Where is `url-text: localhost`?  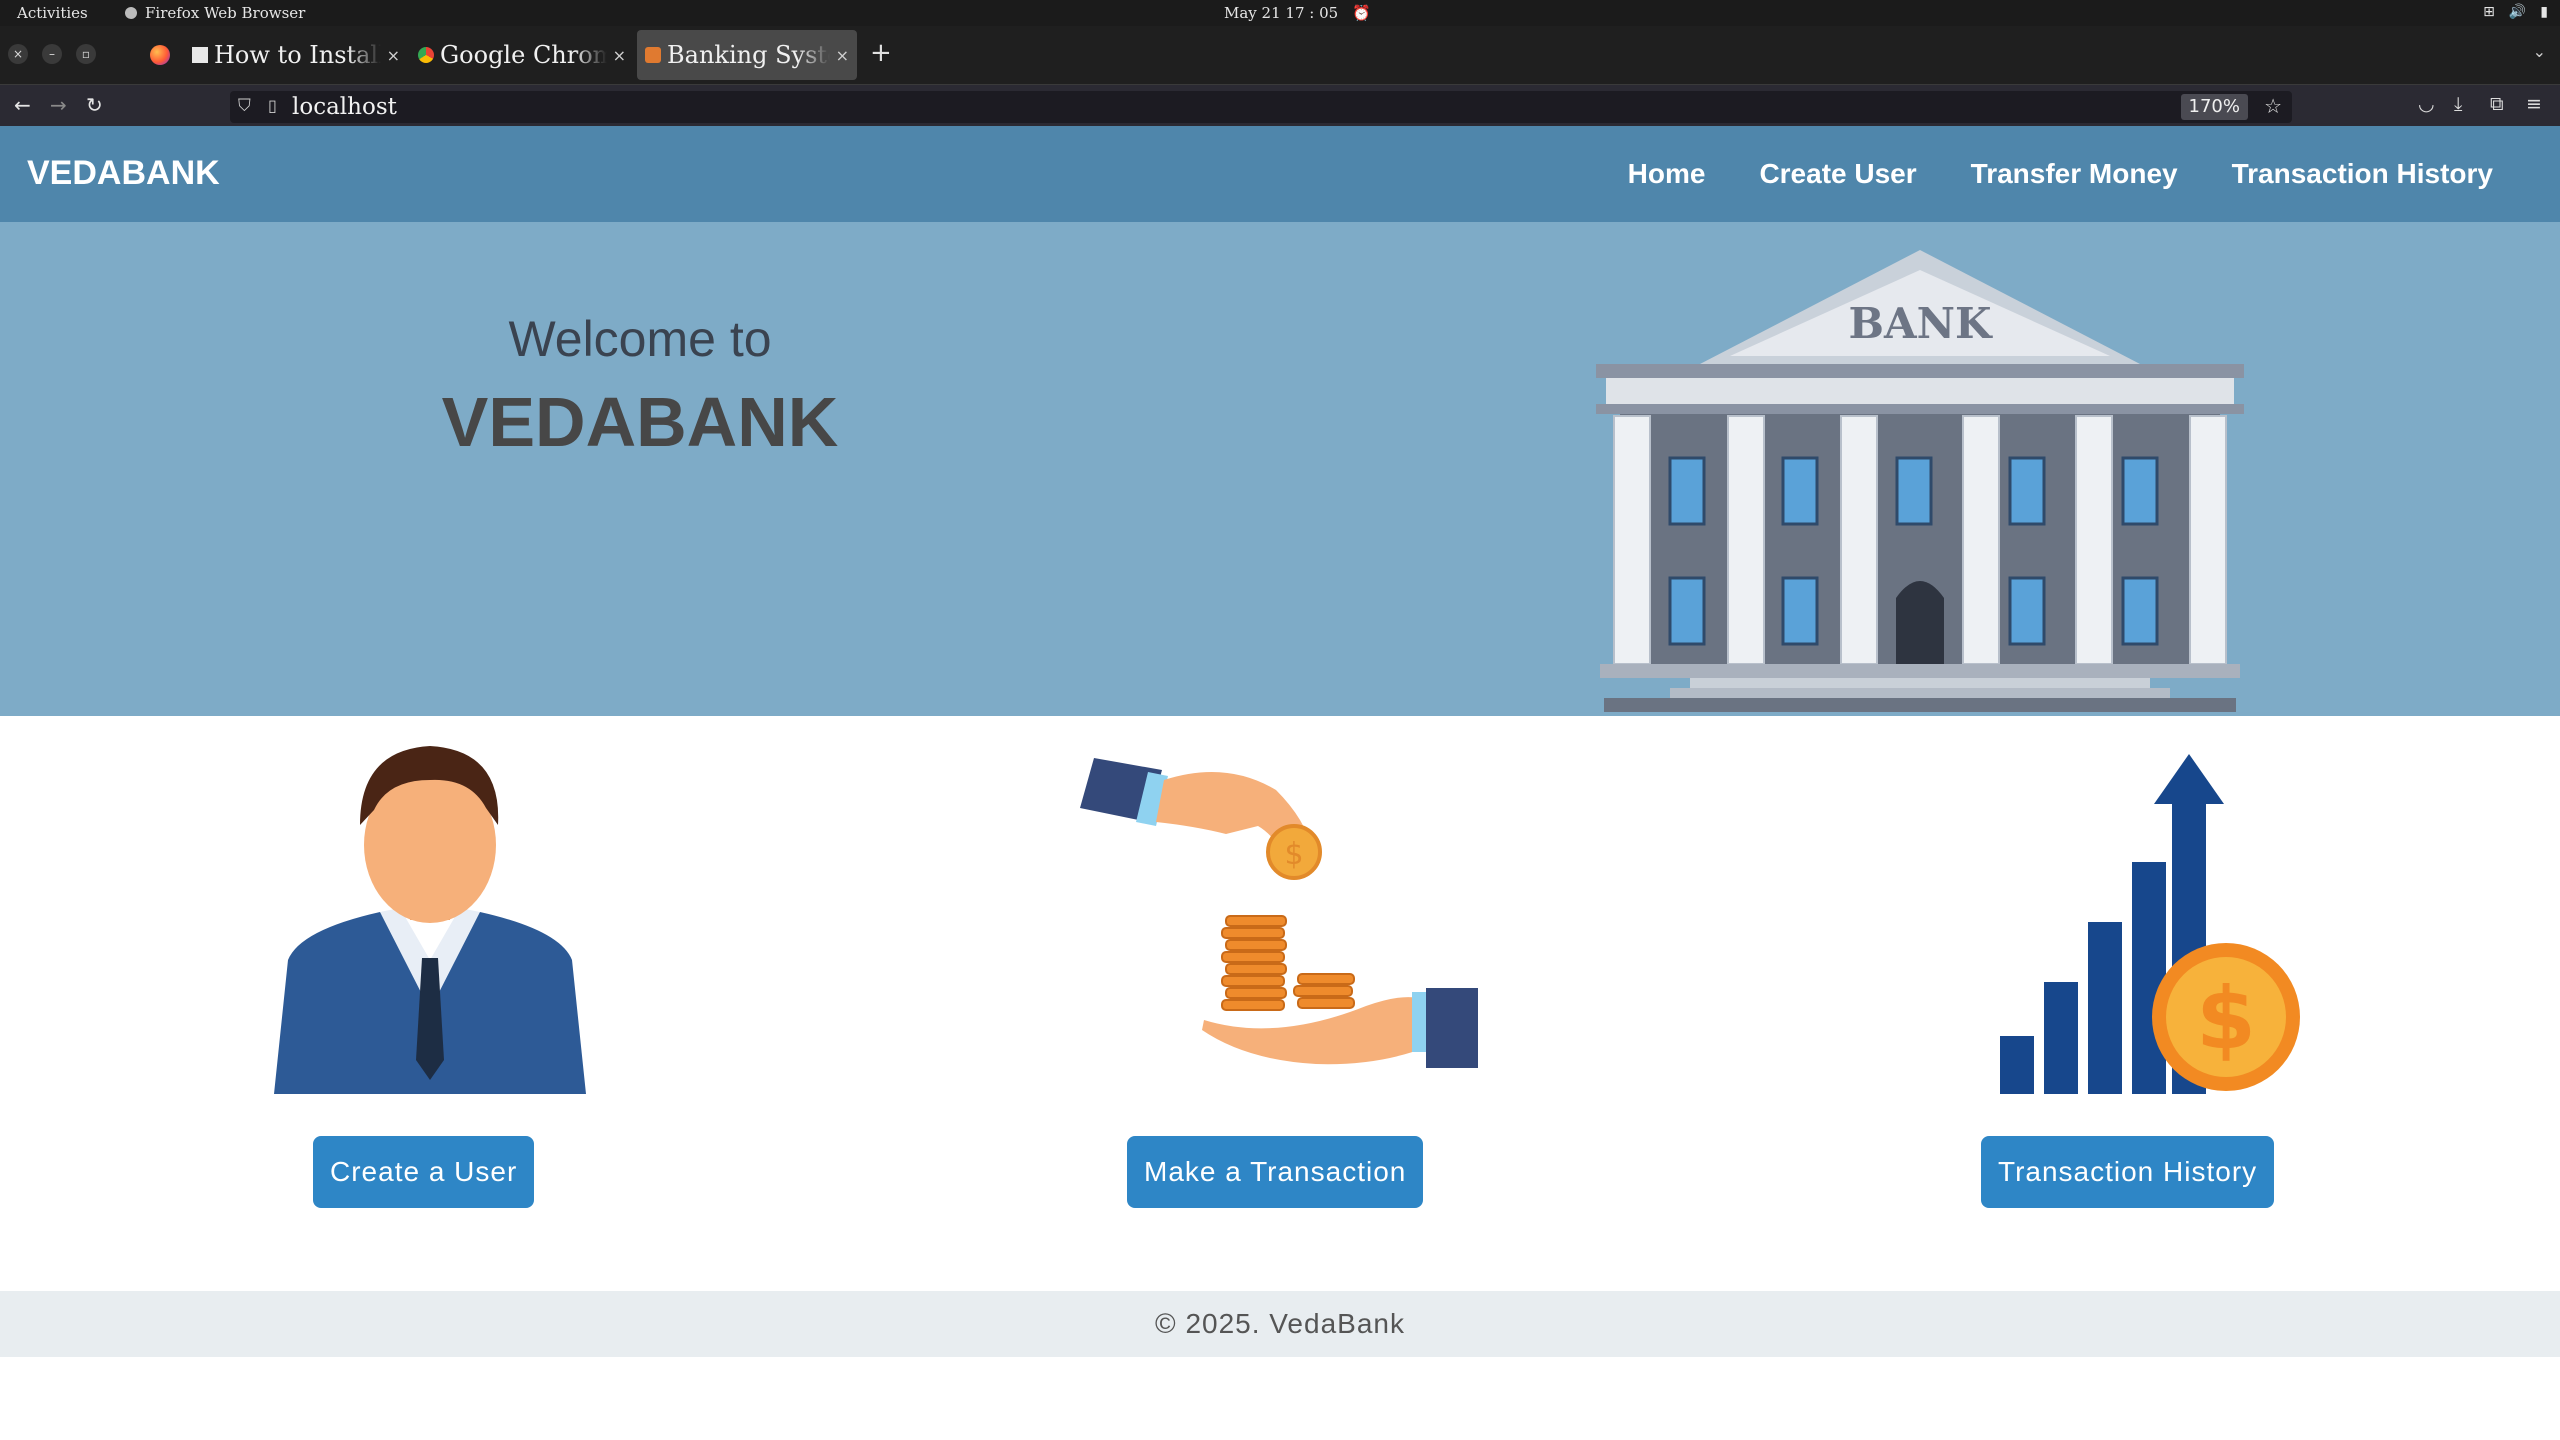 url-text: localhost is located at coordinates (344, 107).